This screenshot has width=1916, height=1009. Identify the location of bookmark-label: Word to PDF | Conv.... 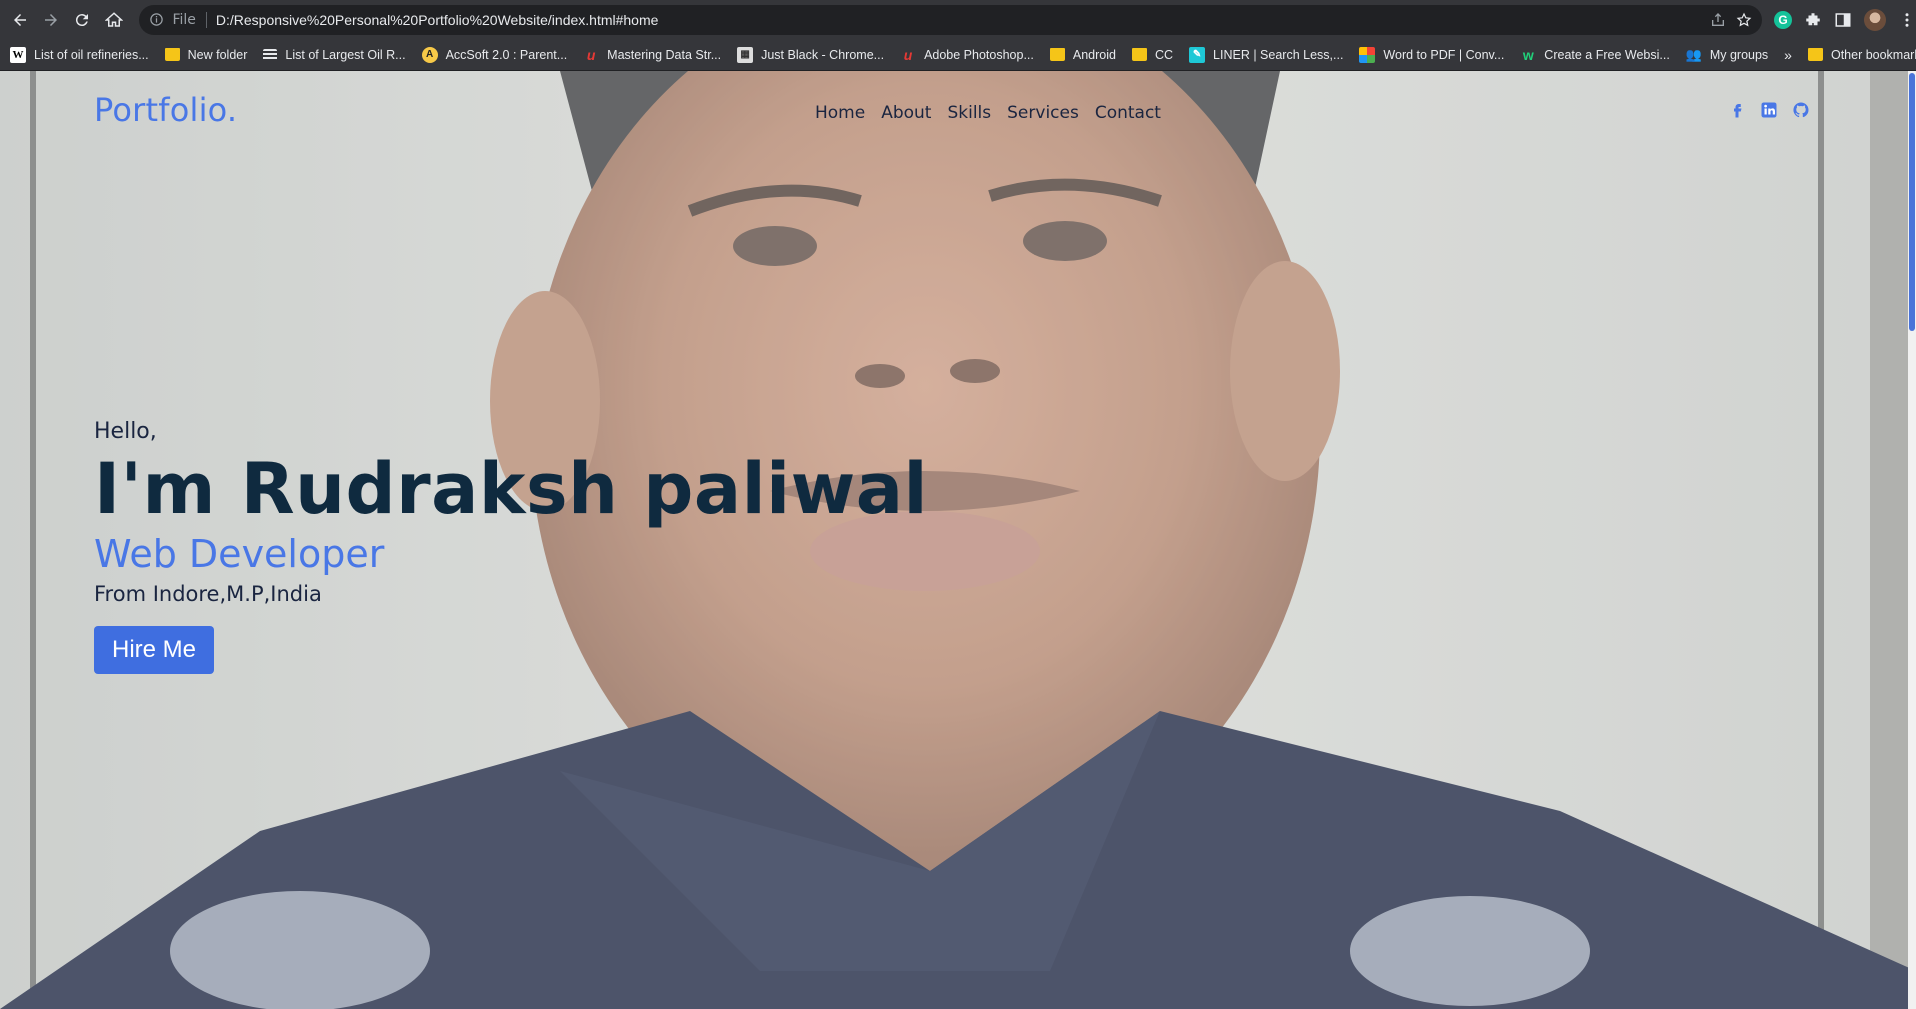
(1444, 54).